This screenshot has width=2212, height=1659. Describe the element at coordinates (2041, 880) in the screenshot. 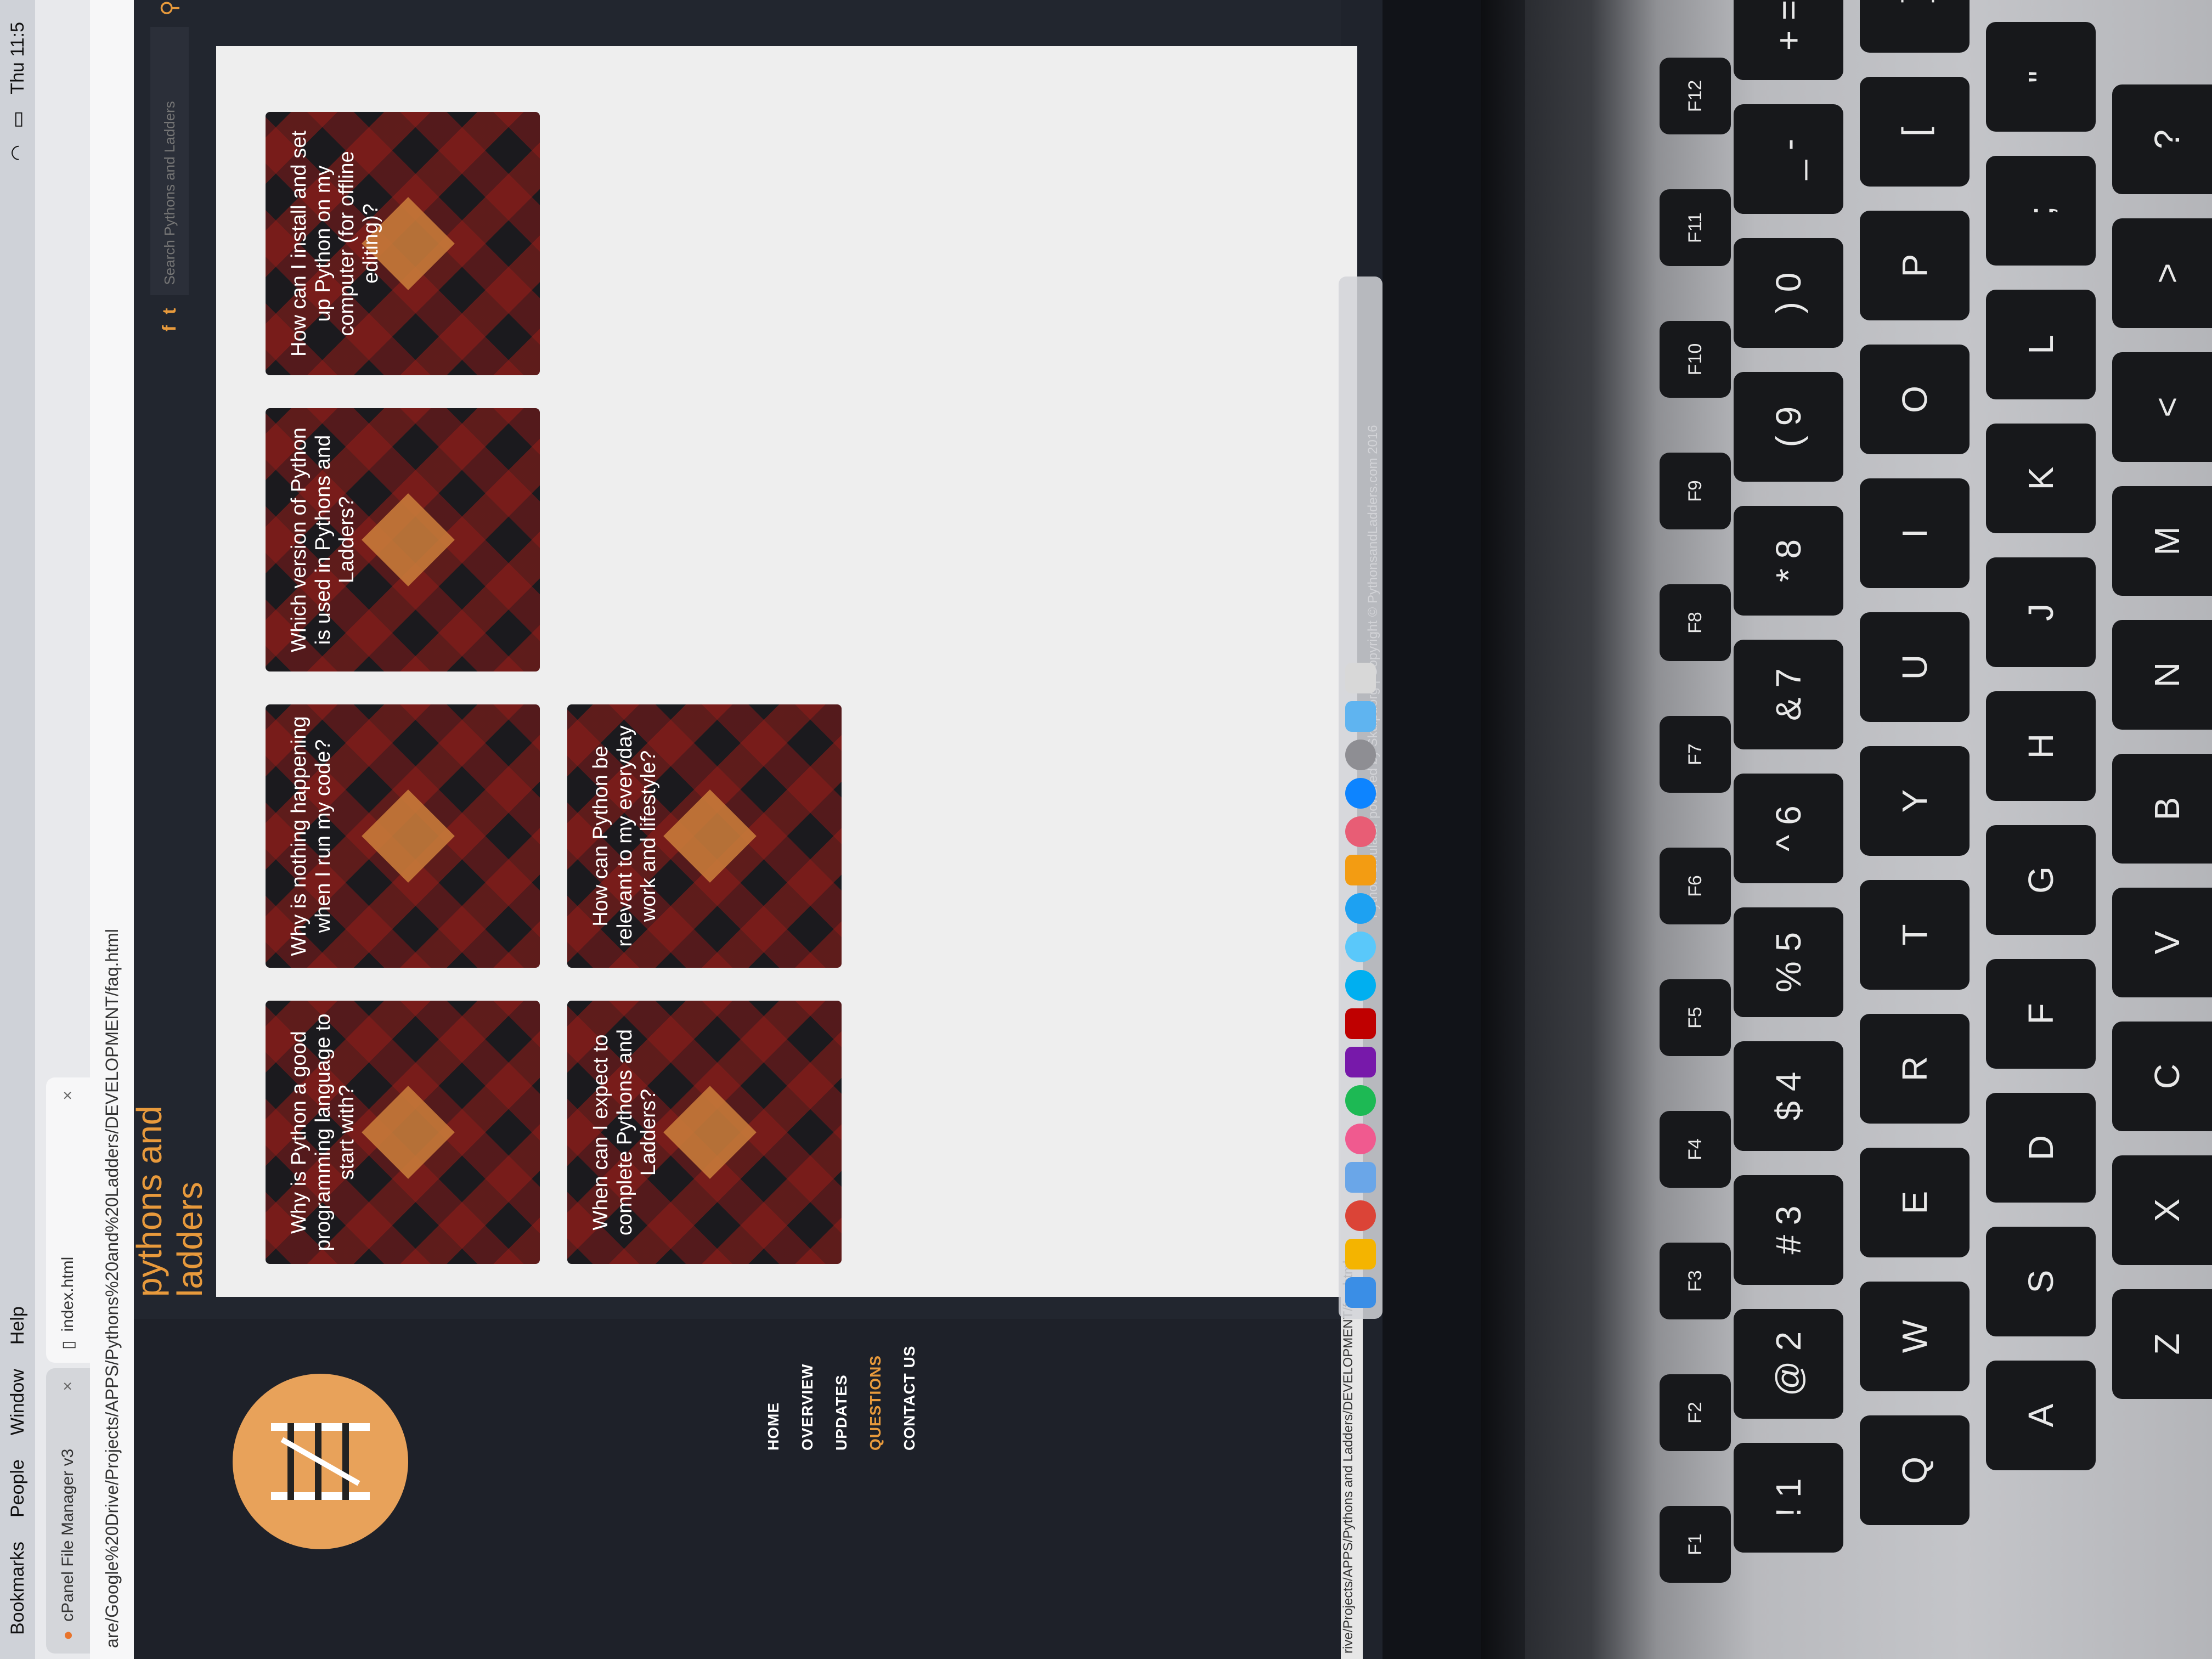

I see `keyboard-key: G` at that location.